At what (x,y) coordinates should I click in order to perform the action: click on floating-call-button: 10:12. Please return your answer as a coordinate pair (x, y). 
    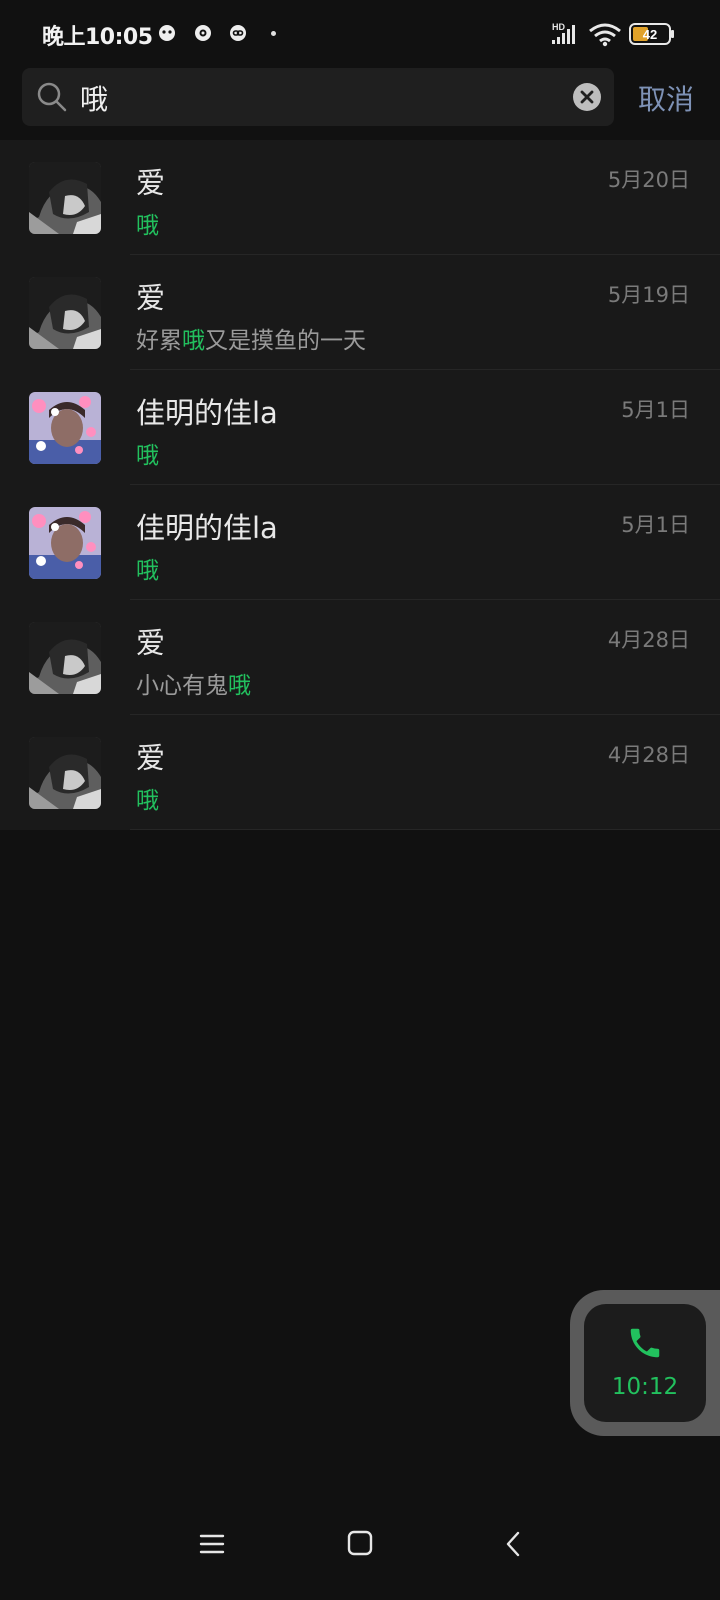
    Looking at the image, I should click on (645, 1363).